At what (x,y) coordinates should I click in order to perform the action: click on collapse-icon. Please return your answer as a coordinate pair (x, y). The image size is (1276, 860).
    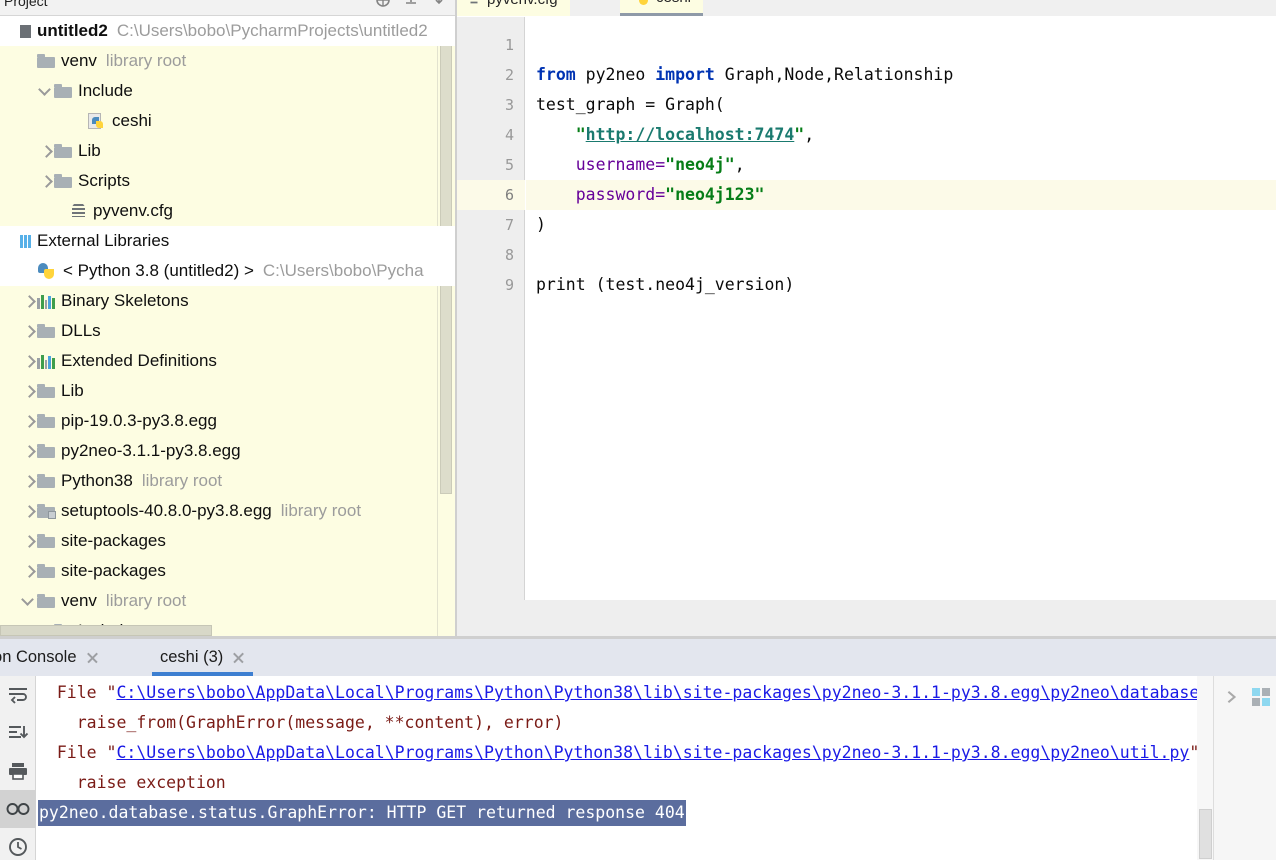
    Looking at the image, I should click on (411, 4).